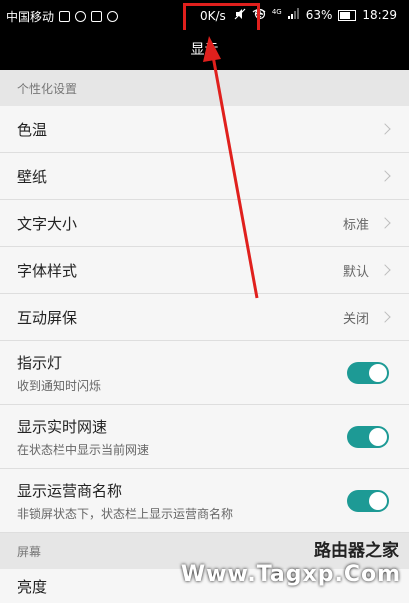  What do you see at coordinates (32, 129) in the screenshot?
I see `row-label: 色温` at bounding box center [32, 129].